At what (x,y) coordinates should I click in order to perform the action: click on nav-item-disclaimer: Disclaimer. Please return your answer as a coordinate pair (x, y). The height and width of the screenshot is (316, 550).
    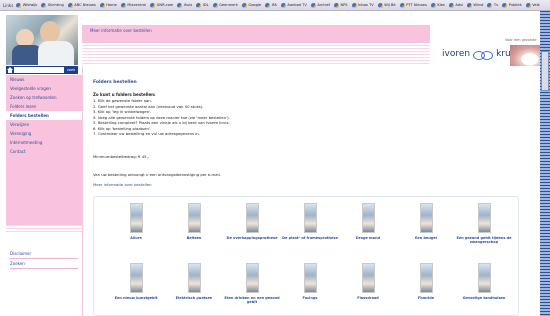
    Looking at the image, I should click on (44, 253).